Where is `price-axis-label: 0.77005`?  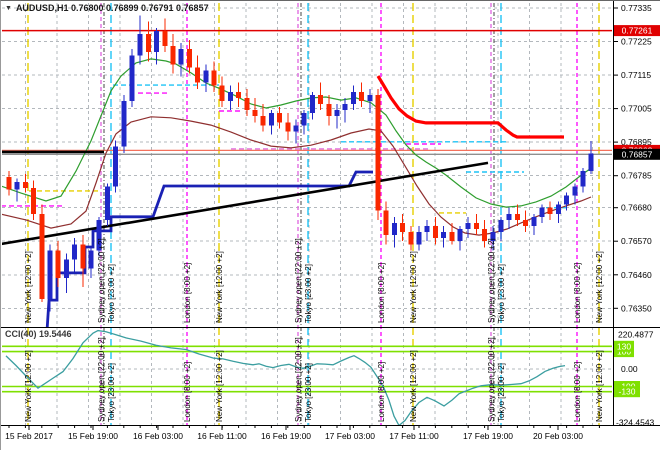 price-axis-label: 0.77005 is located at coordinates (636, 109).